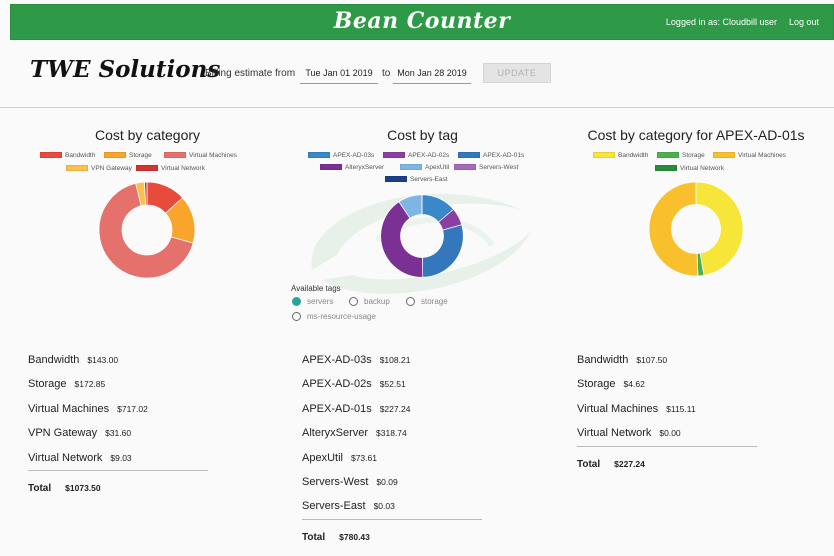 This screenshot has width=834, height=556. Describe the element at coordinates (99, 168) in the screenshot. I see `legend-item-vpn-gateway: VPN Gateway` at that location.